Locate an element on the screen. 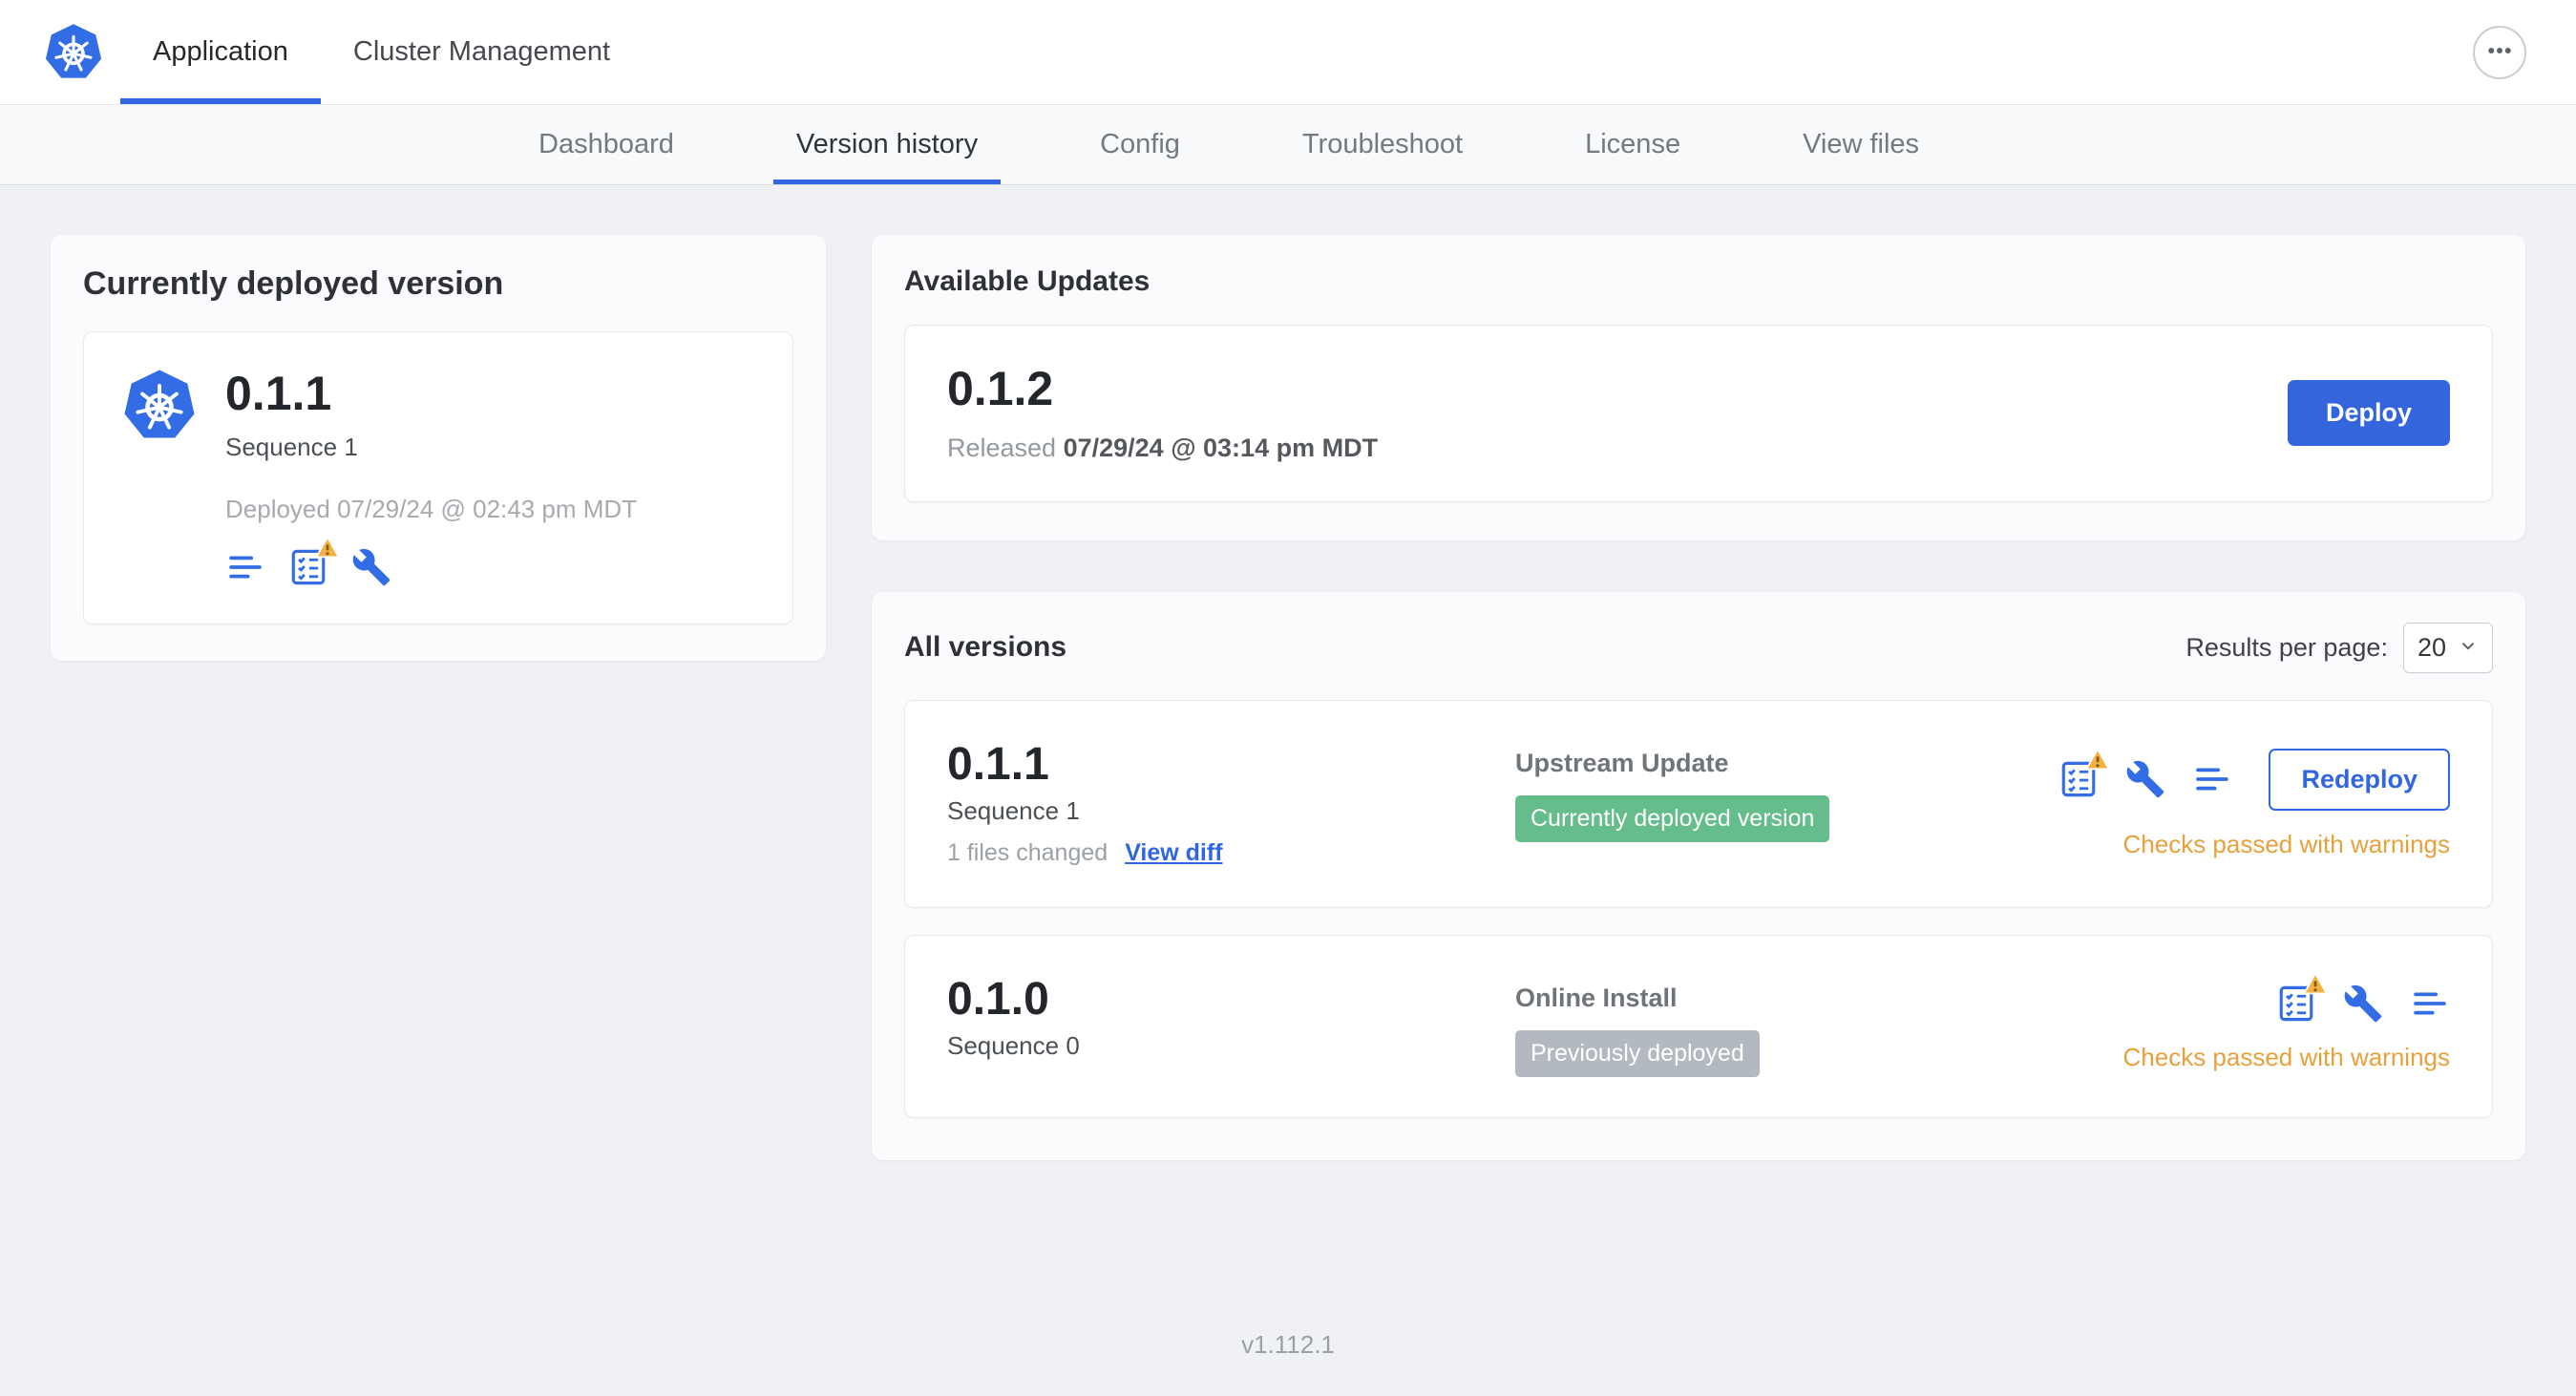 This screenshot has width=2576, height=1396. update-released-text: Released 07/29/24 @ 03:14 pm MDT is located at coordinates (1162, 448).